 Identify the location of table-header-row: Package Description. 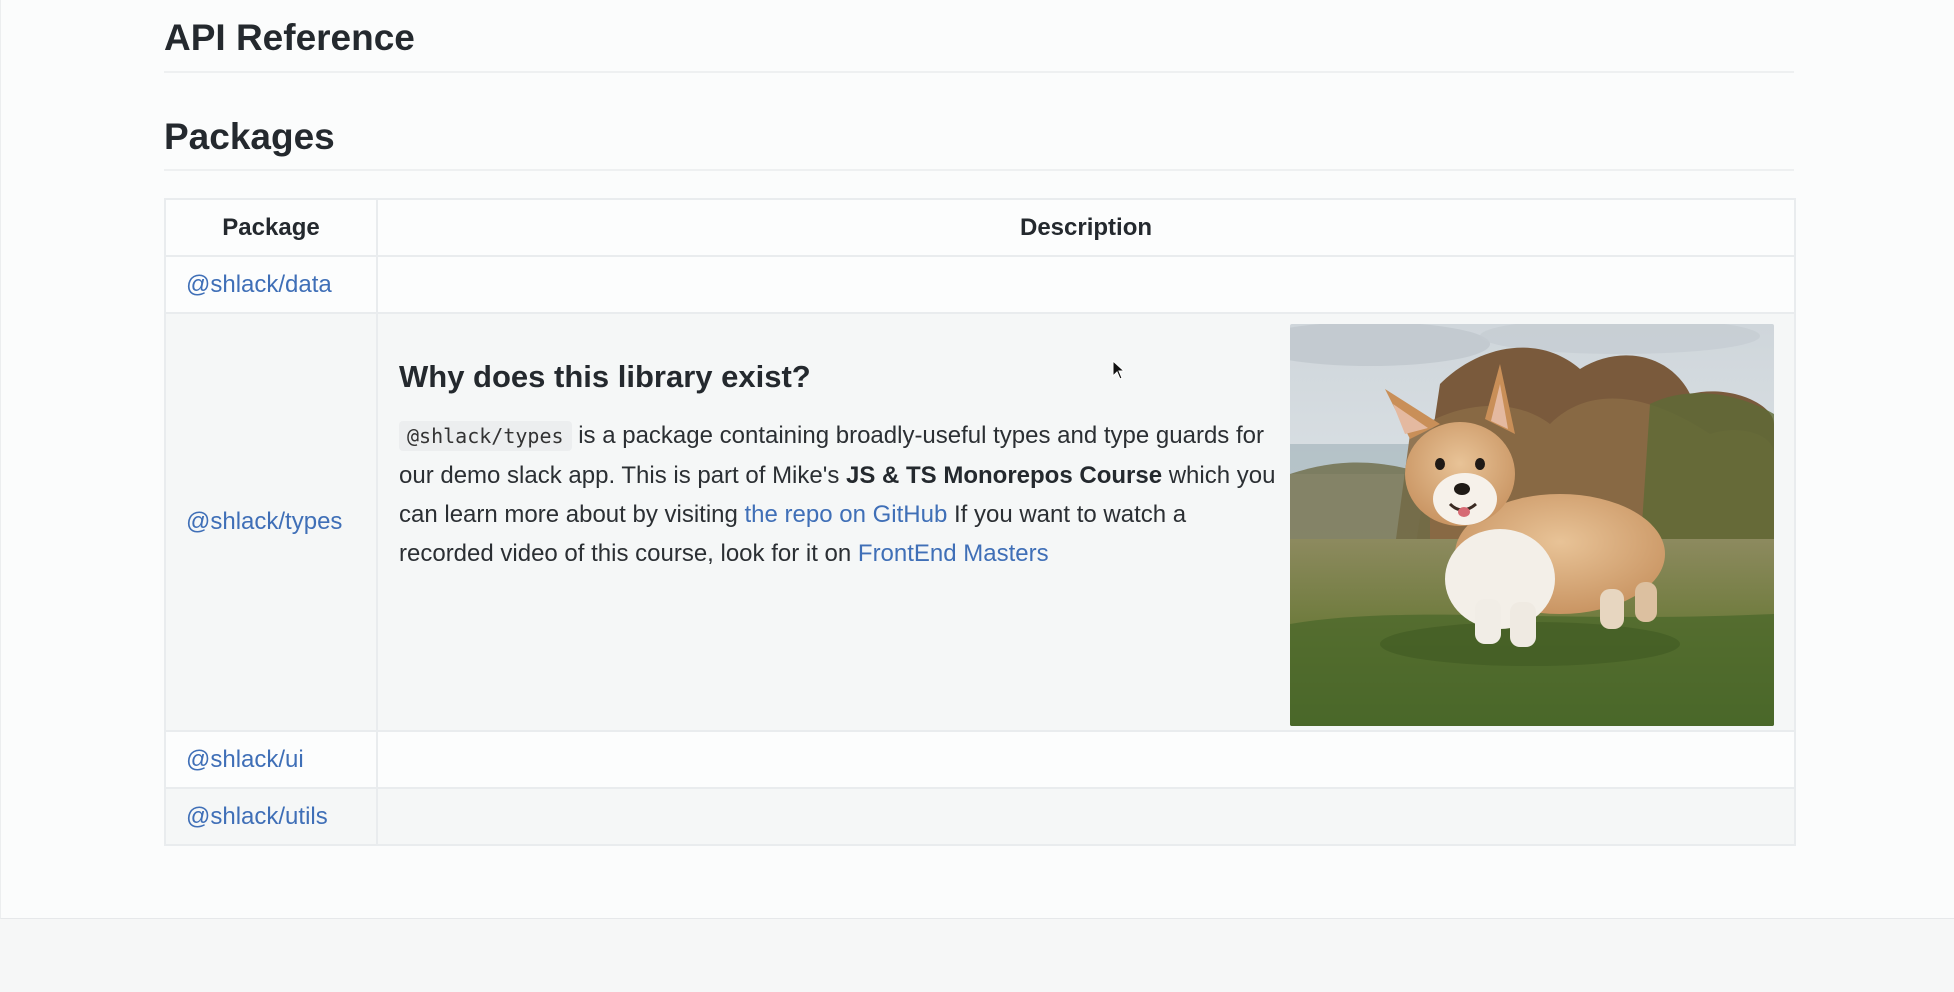
(980, 227).